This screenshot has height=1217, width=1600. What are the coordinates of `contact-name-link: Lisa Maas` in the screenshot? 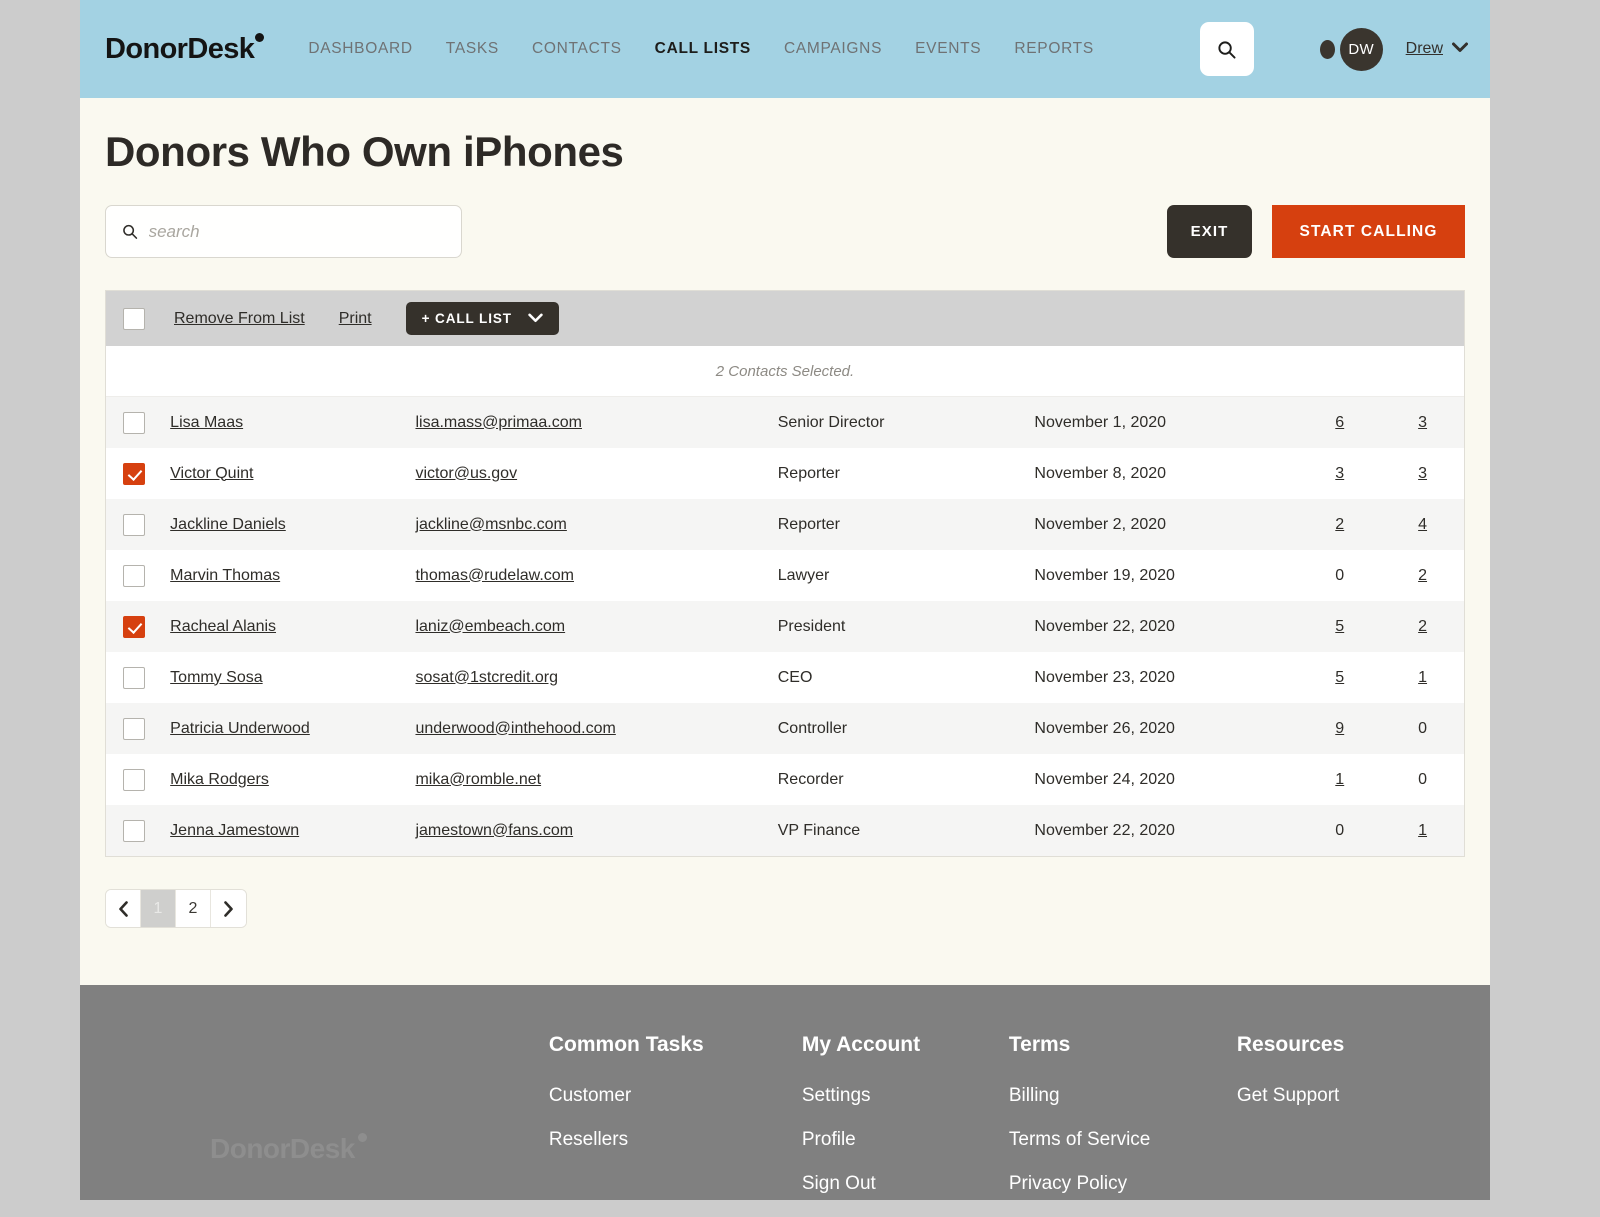 It's located at (206, 422).